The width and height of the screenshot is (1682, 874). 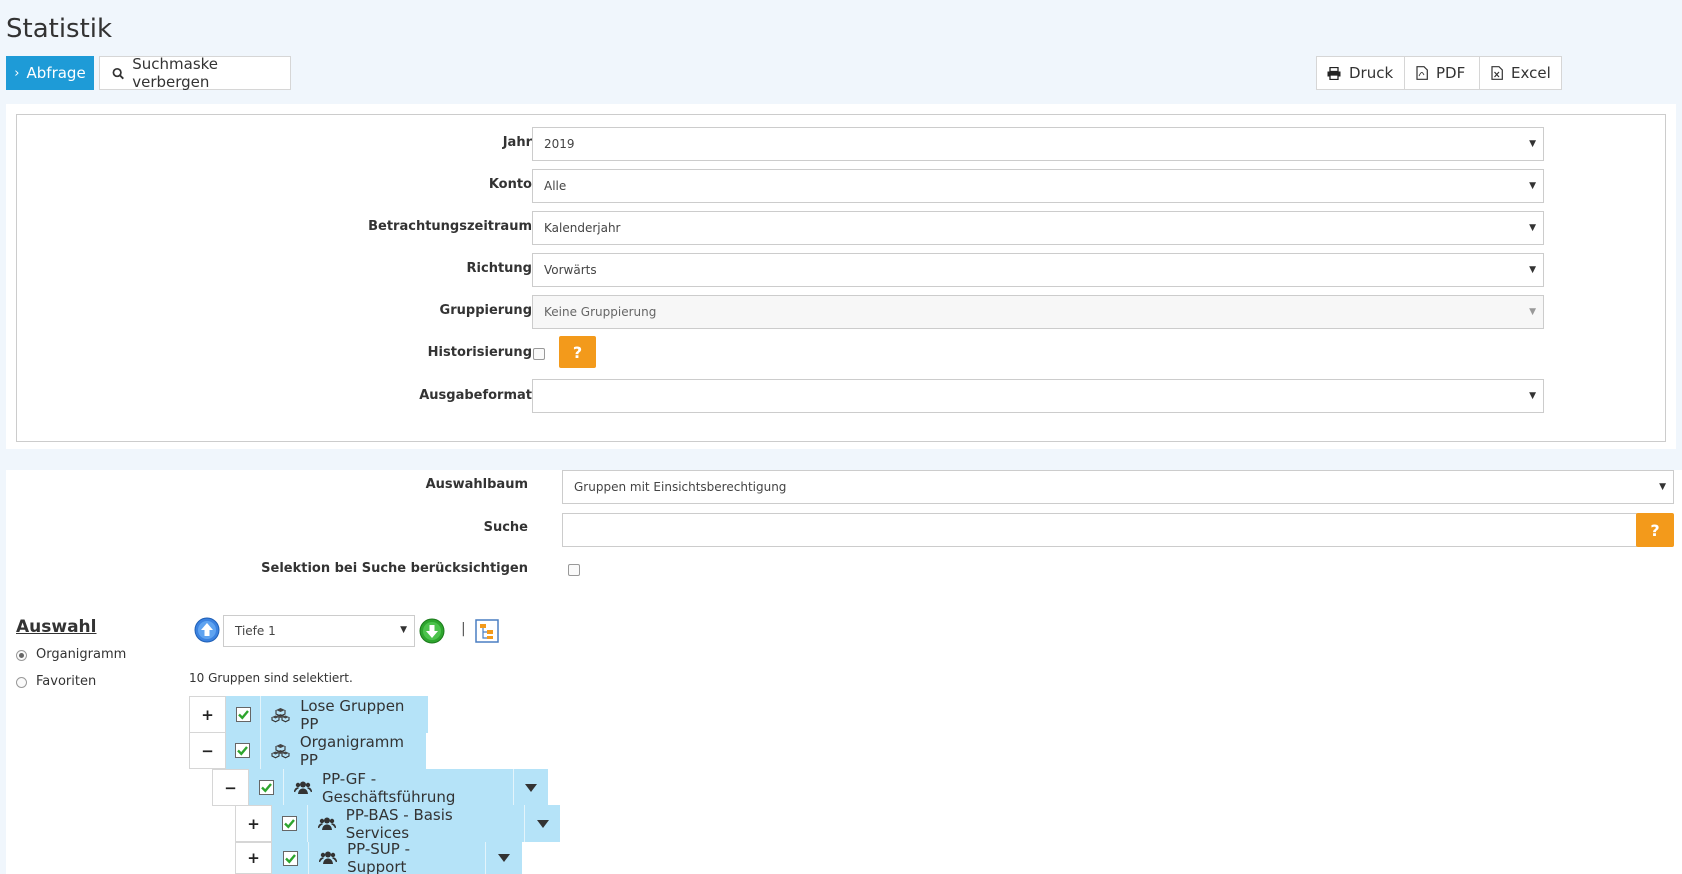 What do you see at coordinates (1038, 228) in the screenshot?
I see `period-select: Kalenderjahr ▼` at bounding box center [1038, 228].